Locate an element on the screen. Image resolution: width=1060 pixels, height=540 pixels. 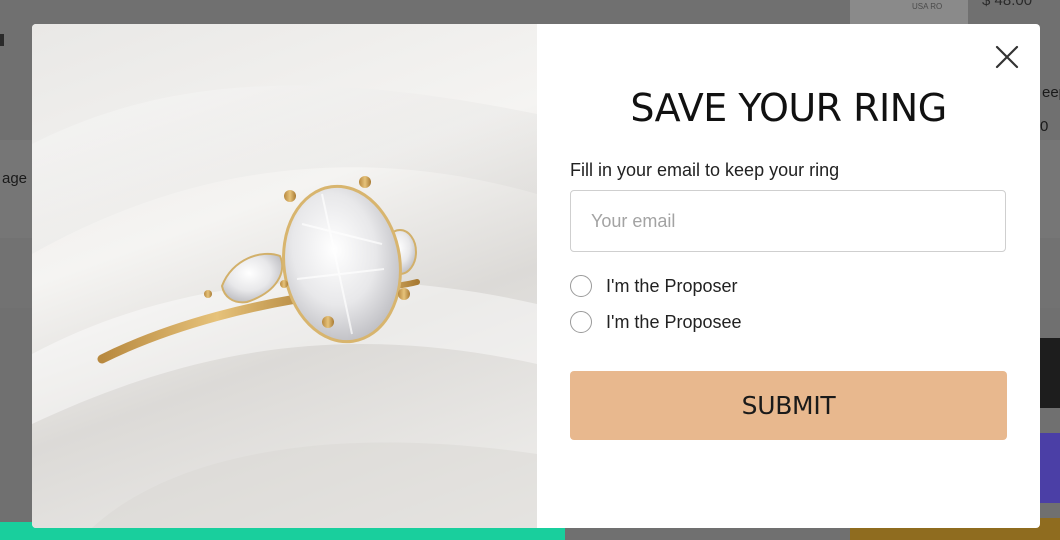
modal-subtitle: Fill in your email to keep your ring is located at coordinates (705, 170).